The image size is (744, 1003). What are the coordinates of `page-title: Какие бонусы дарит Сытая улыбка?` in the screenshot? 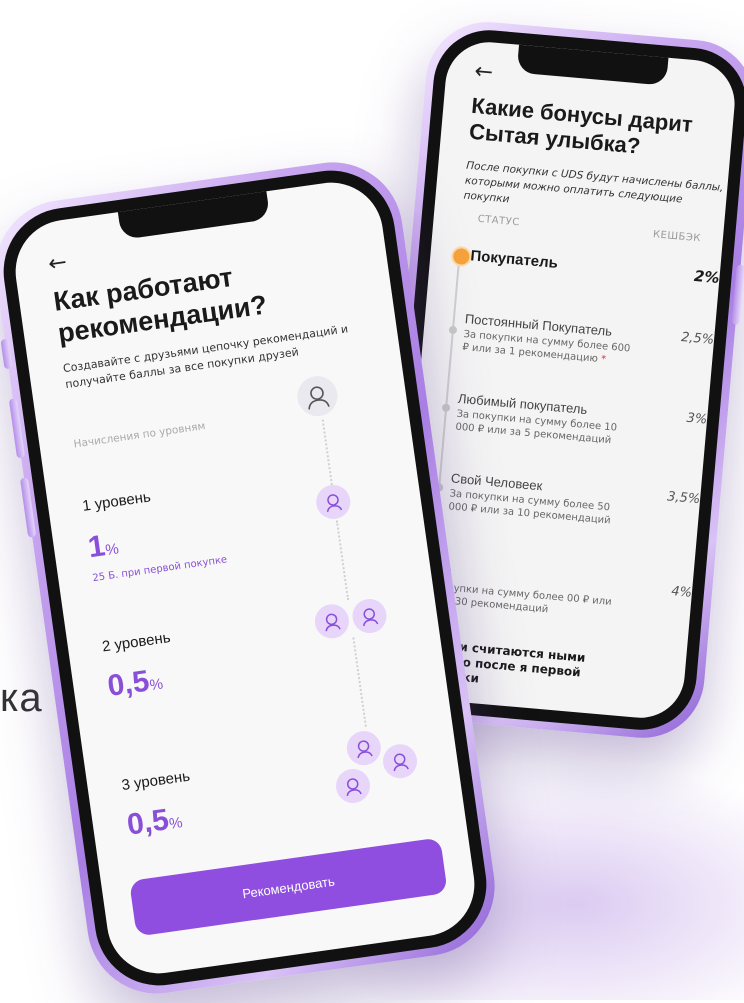 It's located at (581, 125).